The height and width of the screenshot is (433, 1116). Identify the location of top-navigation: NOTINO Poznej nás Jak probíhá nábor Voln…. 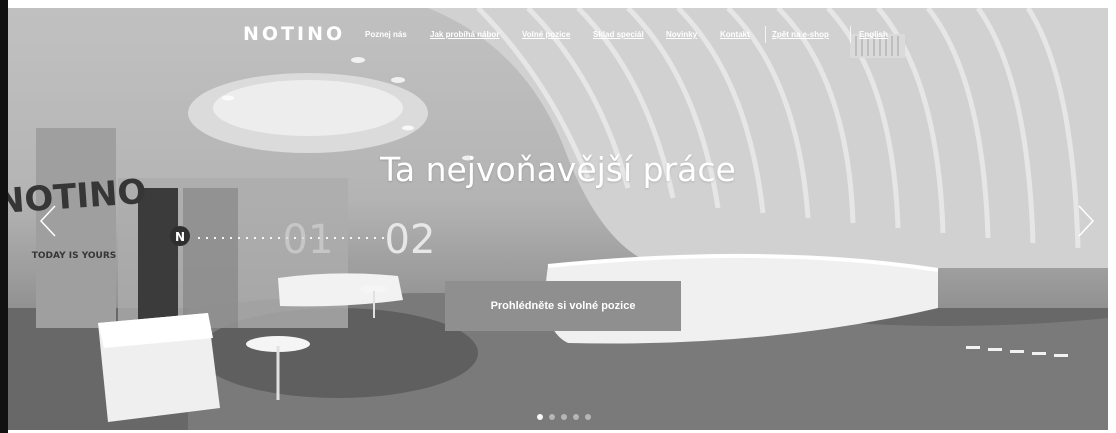
(558, 35).